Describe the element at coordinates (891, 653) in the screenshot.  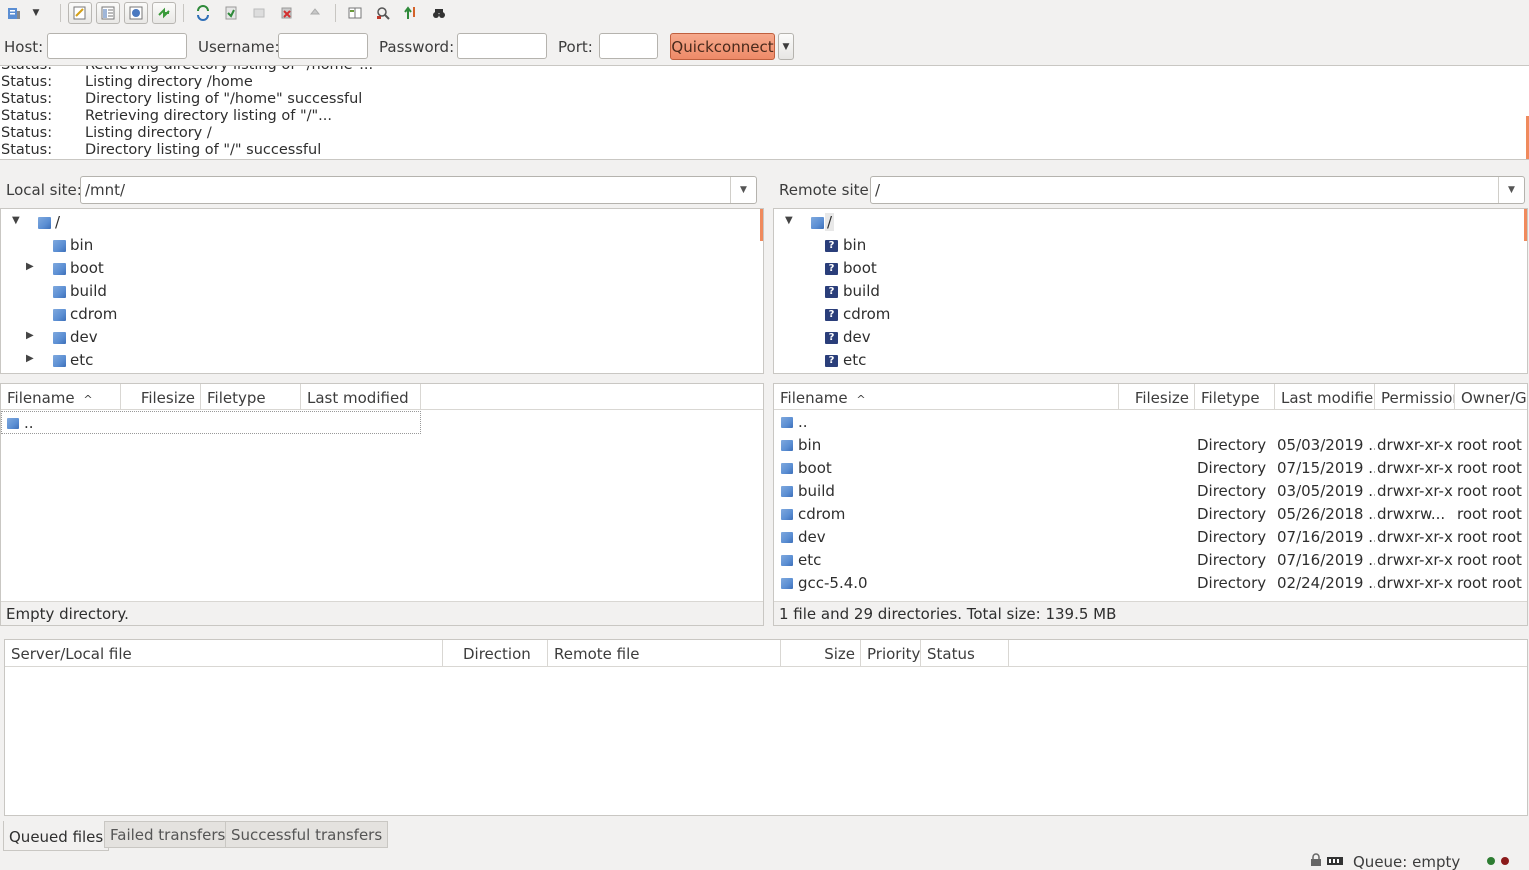
I see `column-header-priority: Priority` at that location.